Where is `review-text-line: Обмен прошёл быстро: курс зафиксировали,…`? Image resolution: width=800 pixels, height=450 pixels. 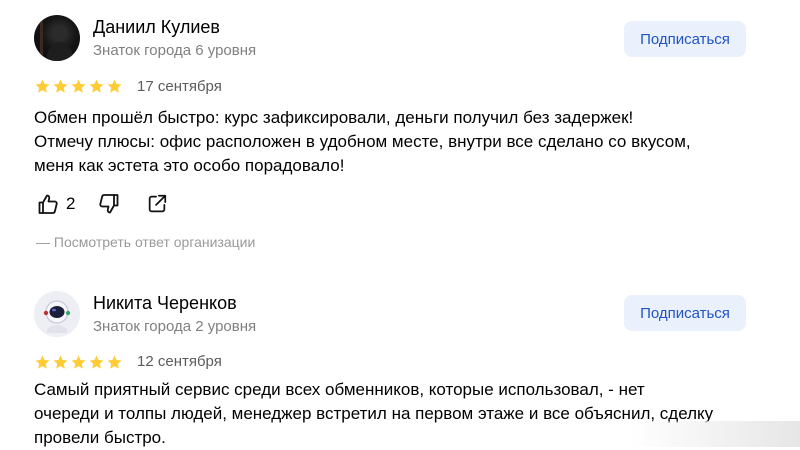 review-text-line: Обмен прошёл быстро: курс зафиксировали,… is located at coordinates (334, 117).